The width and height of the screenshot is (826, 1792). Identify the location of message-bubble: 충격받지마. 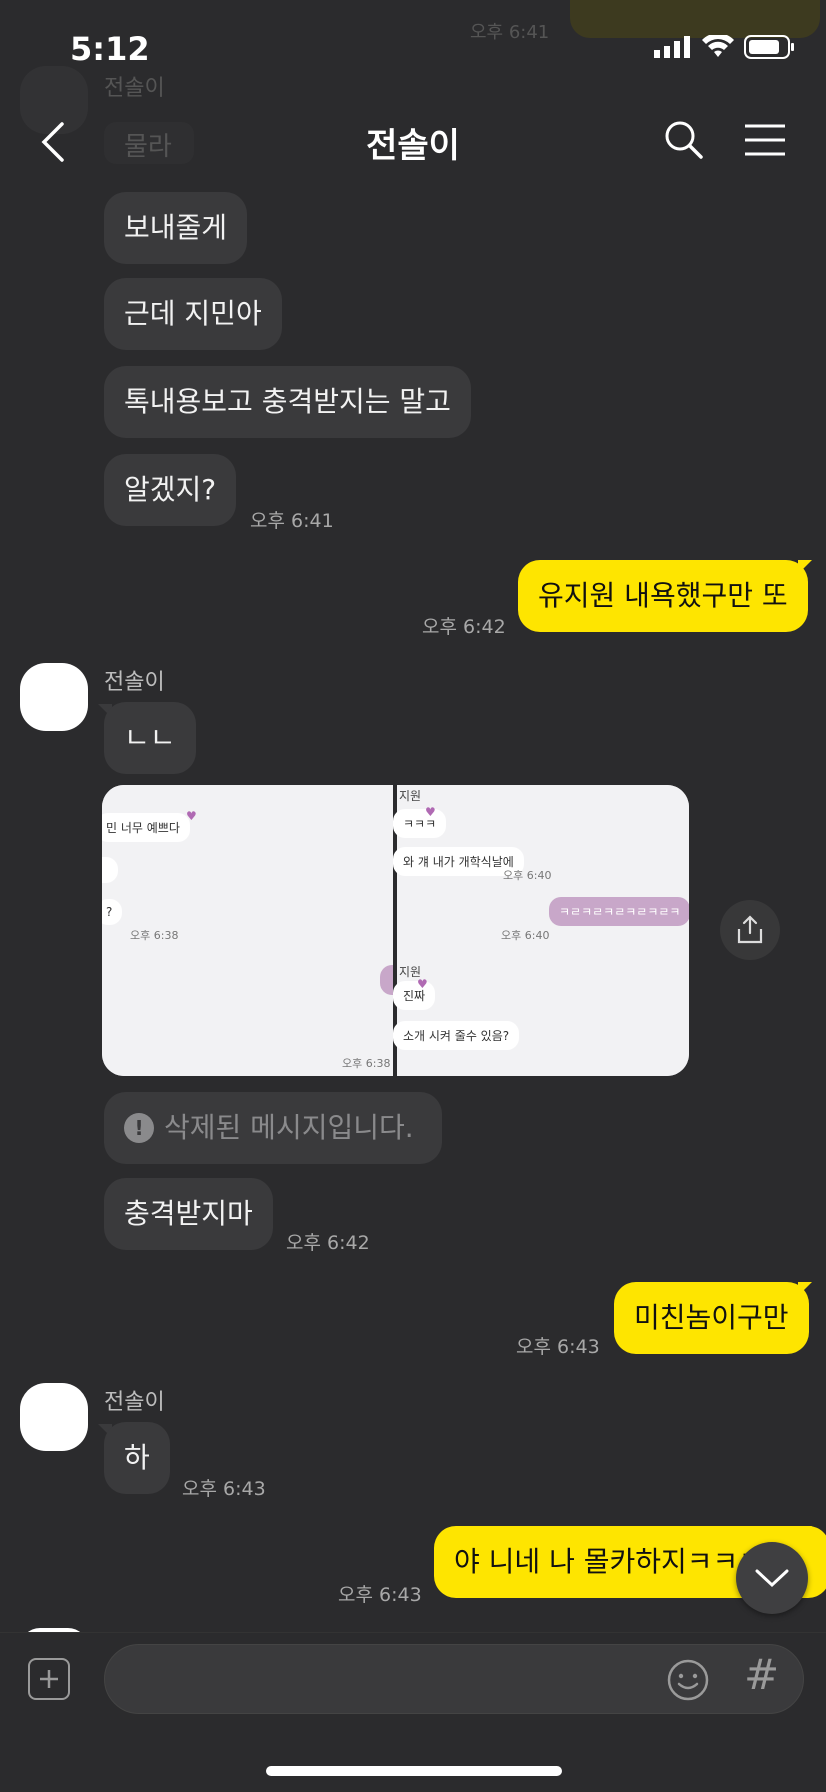
(188, 1214).